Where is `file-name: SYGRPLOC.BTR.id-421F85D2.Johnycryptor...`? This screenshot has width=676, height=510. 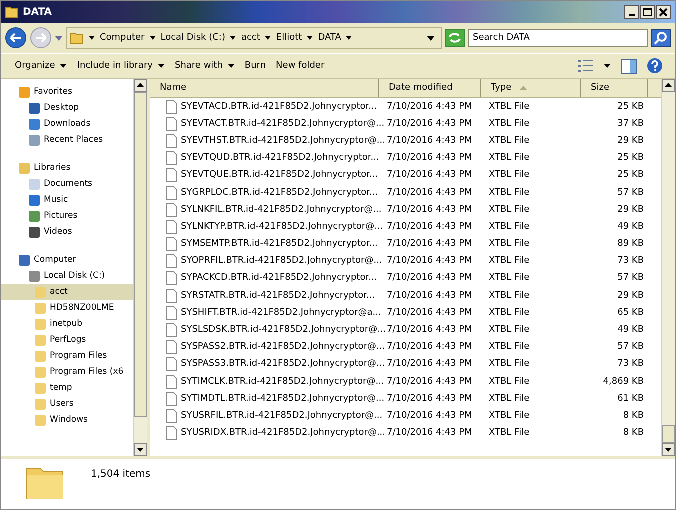
file-name: SYGRPLOC.BTR.id-421F85D2.Johnycryptor... is located at coordinates (279, 193).